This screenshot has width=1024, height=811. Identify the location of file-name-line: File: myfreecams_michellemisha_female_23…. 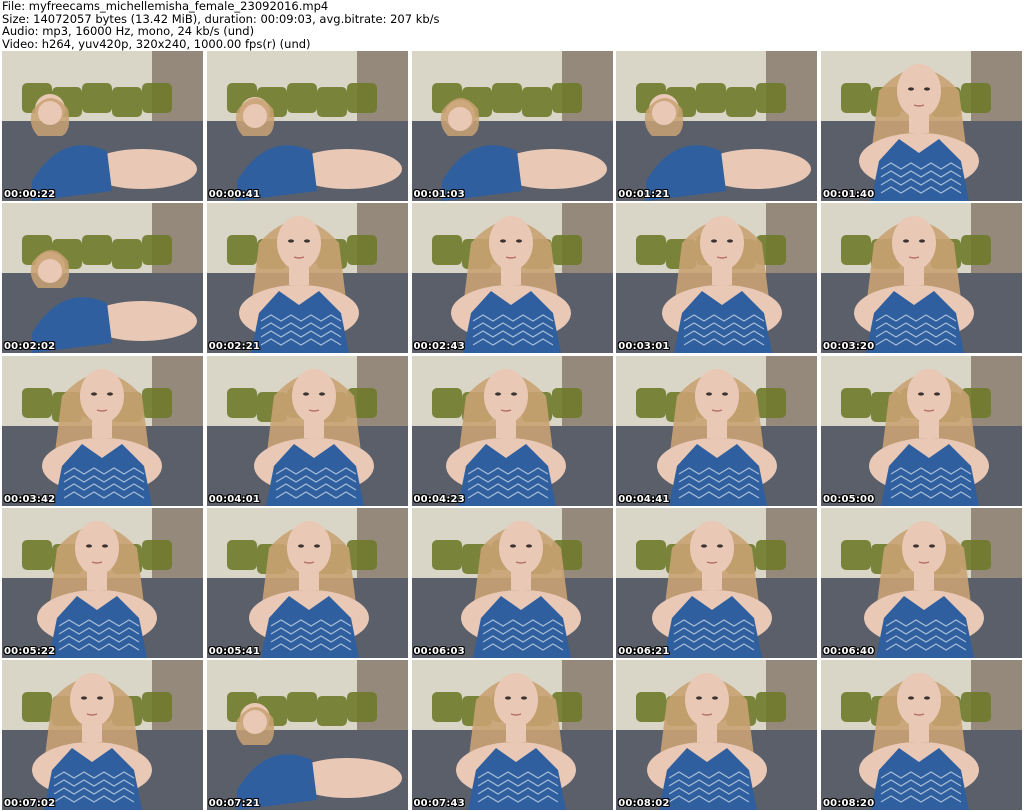
(165, 6).